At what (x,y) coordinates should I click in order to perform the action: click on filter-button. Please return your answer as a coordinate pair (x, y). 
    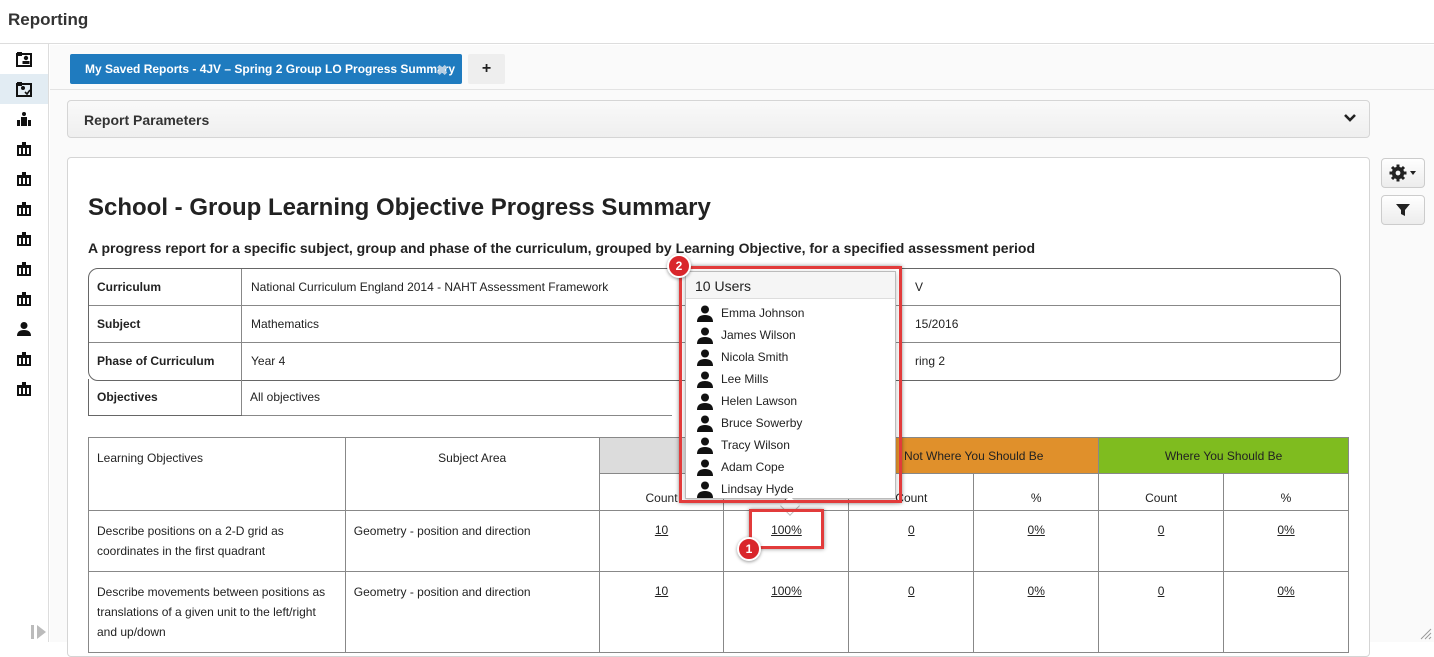
    Looking at the image, I should click on (1403, 210).